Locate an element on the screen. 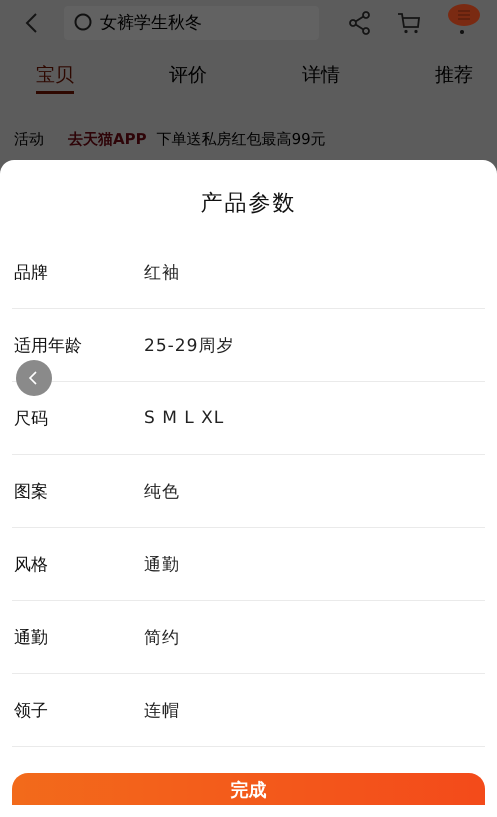 The image size is (497, 817). param-value: 25-29周岁 is located at coordinates (189, 345).